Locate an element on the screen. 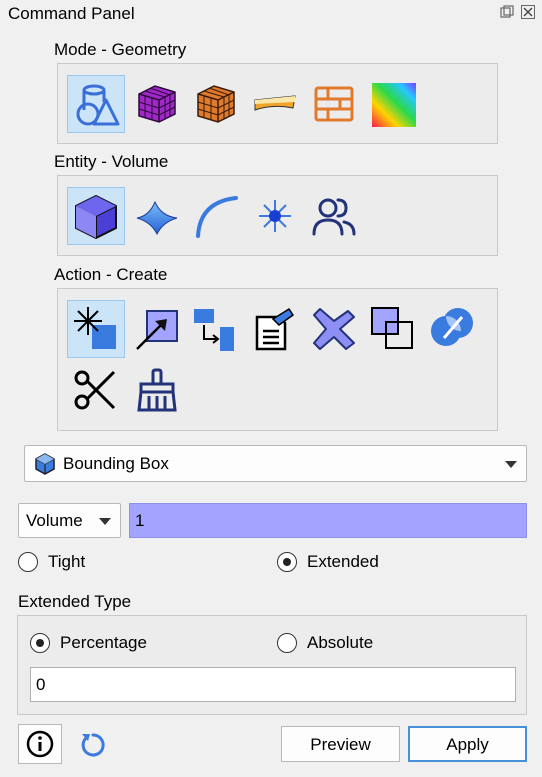 Image resolution: width=542 pixels, height=777 pixels. action-delete-button is located at coordinates (334, 329).